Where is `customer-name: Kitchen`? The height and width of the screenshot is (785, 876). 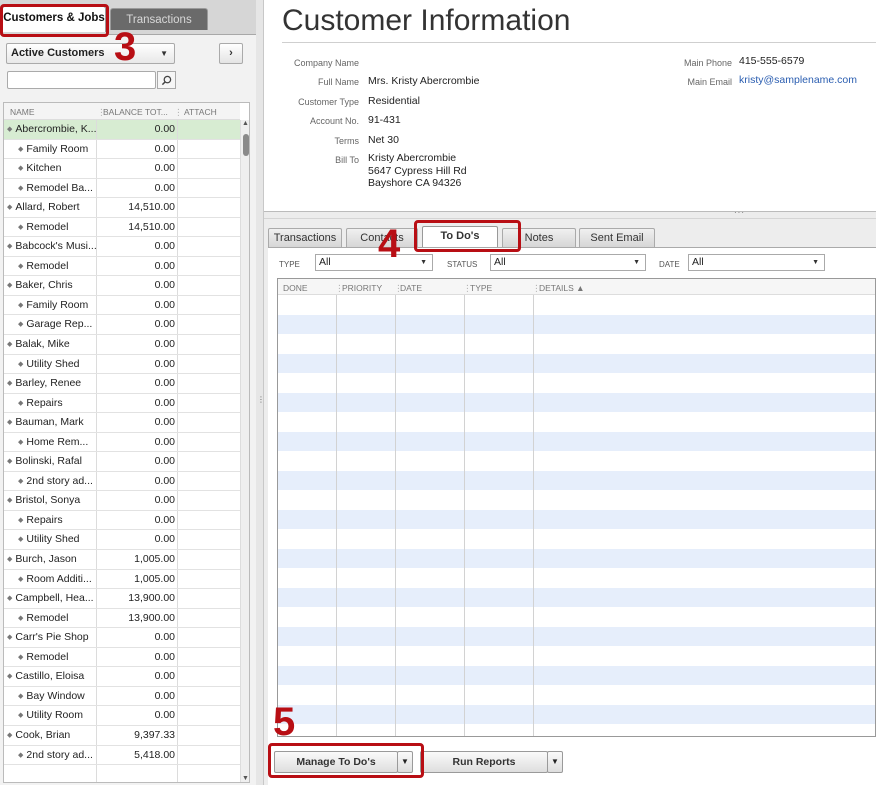
customer-name: Kitchen is located at coordinates (44, 168).